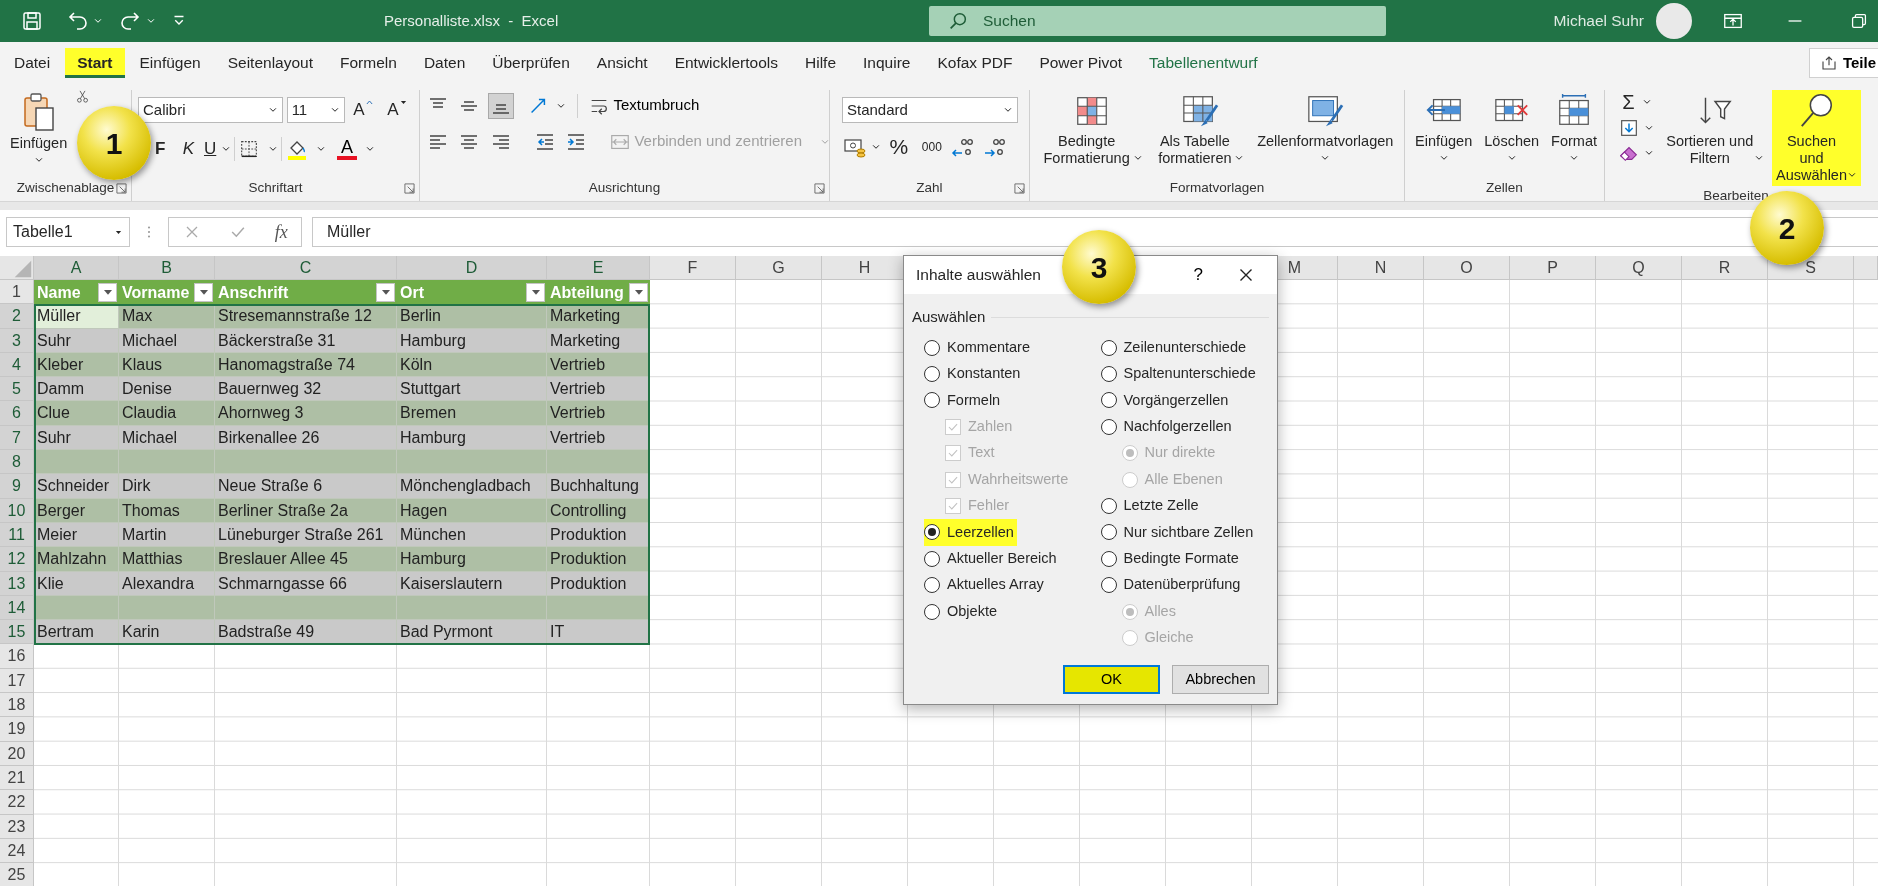 This screenshot has height=886, width=1878. Describe the element at coordinates (472, 583) in the screenshot. I see `table-cell: Kaiserslautern` at that location.